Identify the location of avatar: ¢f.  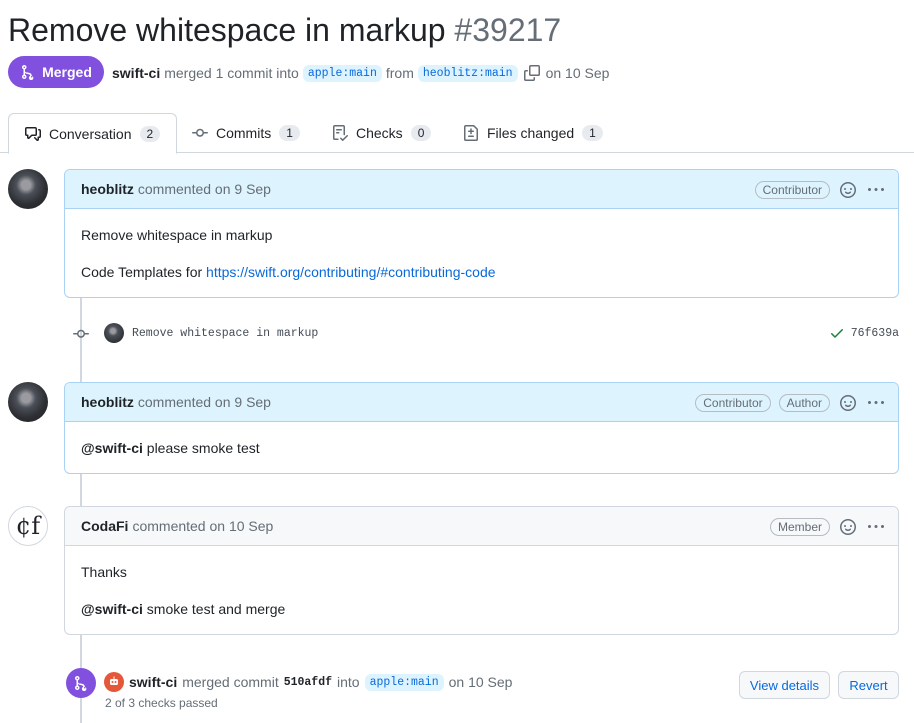
(28, 526).